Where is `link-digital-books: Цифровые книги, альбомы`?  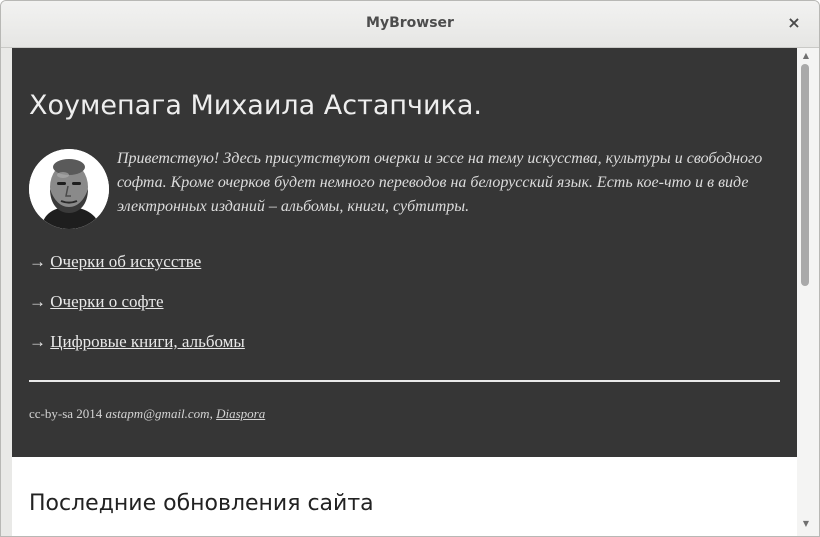 link-digital-books: Цифровые книги, альбомы is located at coordinates (147, 341).